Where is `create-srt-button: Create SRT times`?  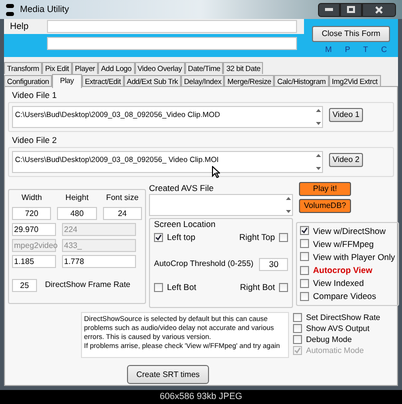 create-srt-button: Create SRT times is located at coordinates (168, 374).